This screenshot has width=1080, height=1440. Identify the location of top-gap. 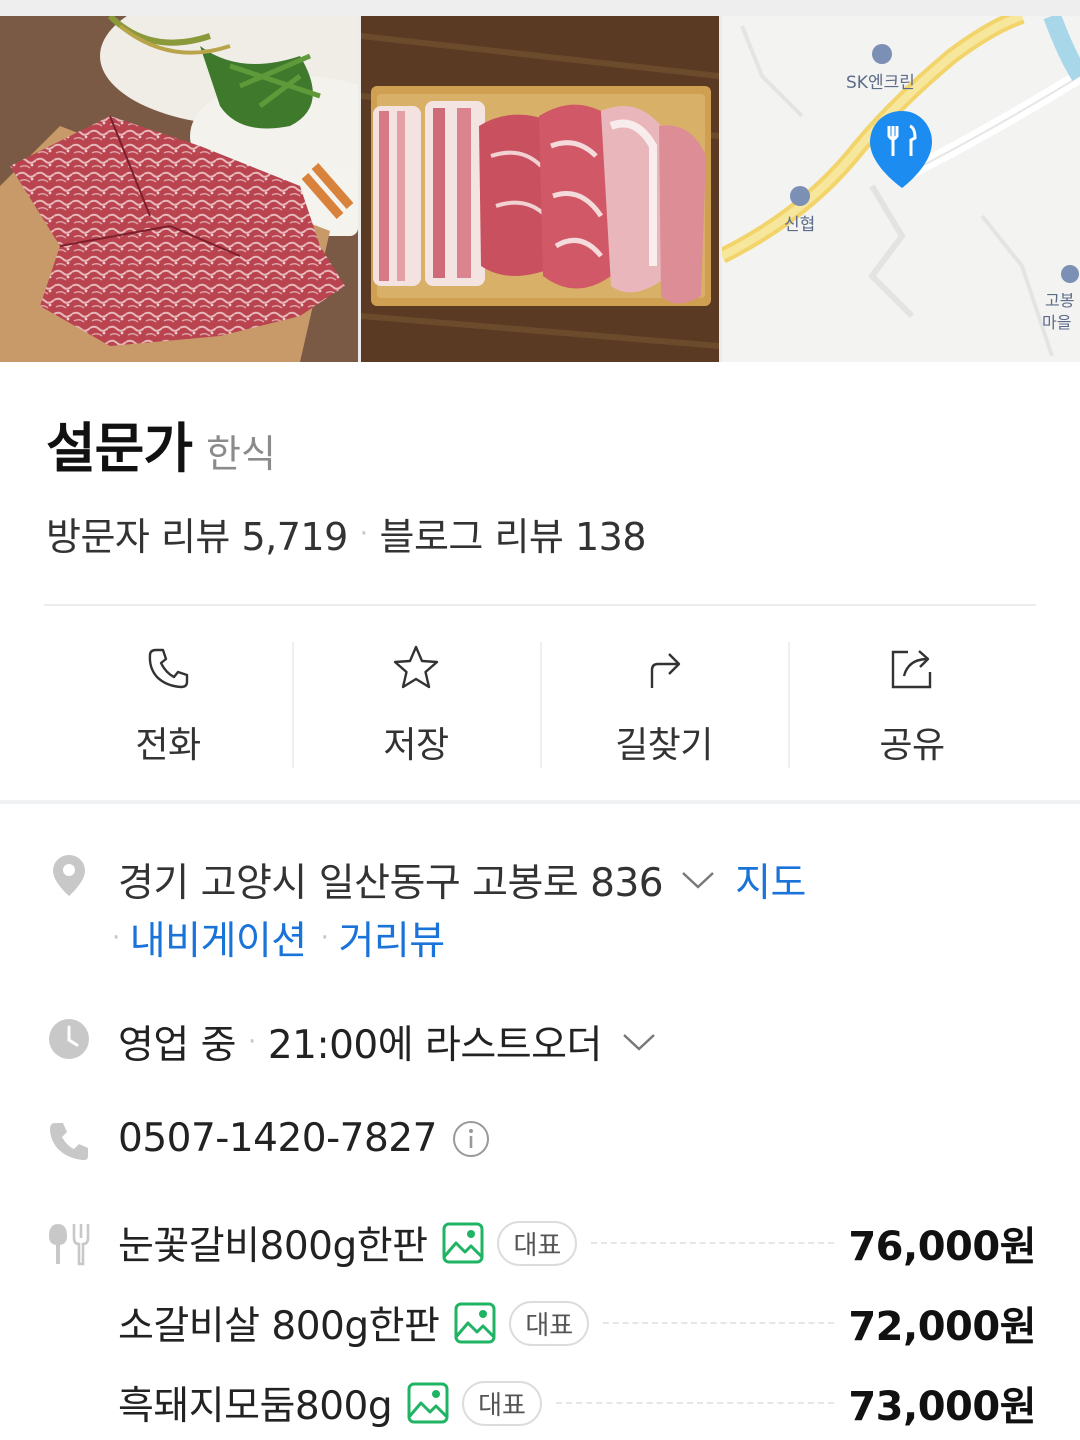
(540, 8).